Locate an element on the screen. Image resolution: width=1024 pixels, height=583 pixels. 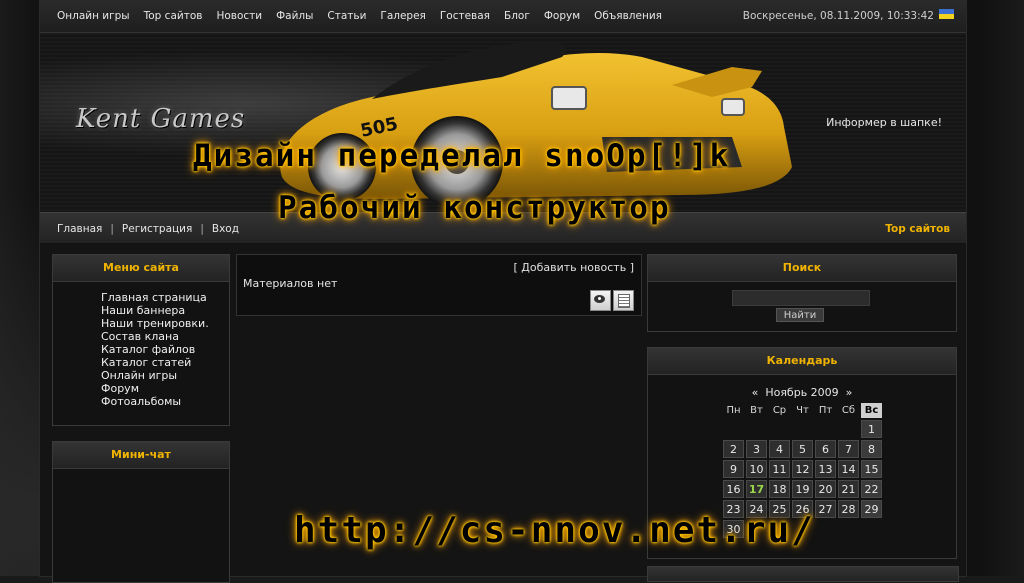
menu-item-files: Каталог файлов is located at coordinates (148, 349).